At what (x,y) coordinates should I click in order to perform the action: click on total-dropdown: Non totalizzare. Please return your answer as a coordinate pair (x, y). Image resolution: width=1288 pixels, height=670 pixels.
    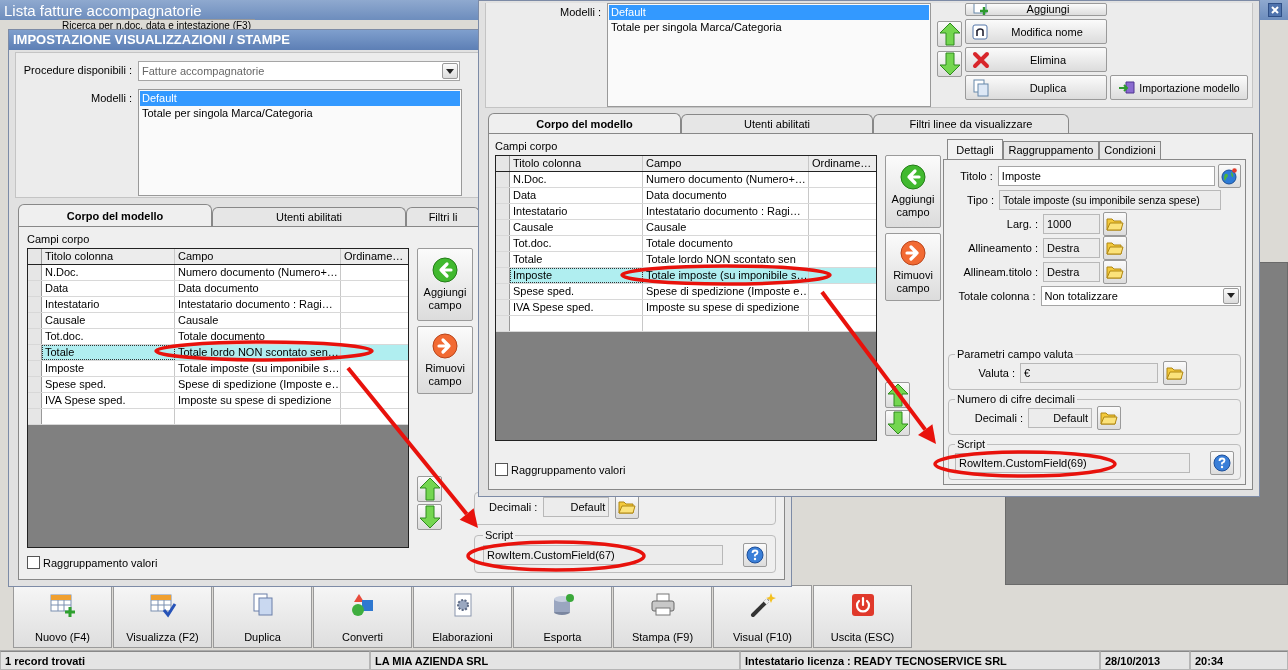
    Looking at the image, I should click on (1140, 295).